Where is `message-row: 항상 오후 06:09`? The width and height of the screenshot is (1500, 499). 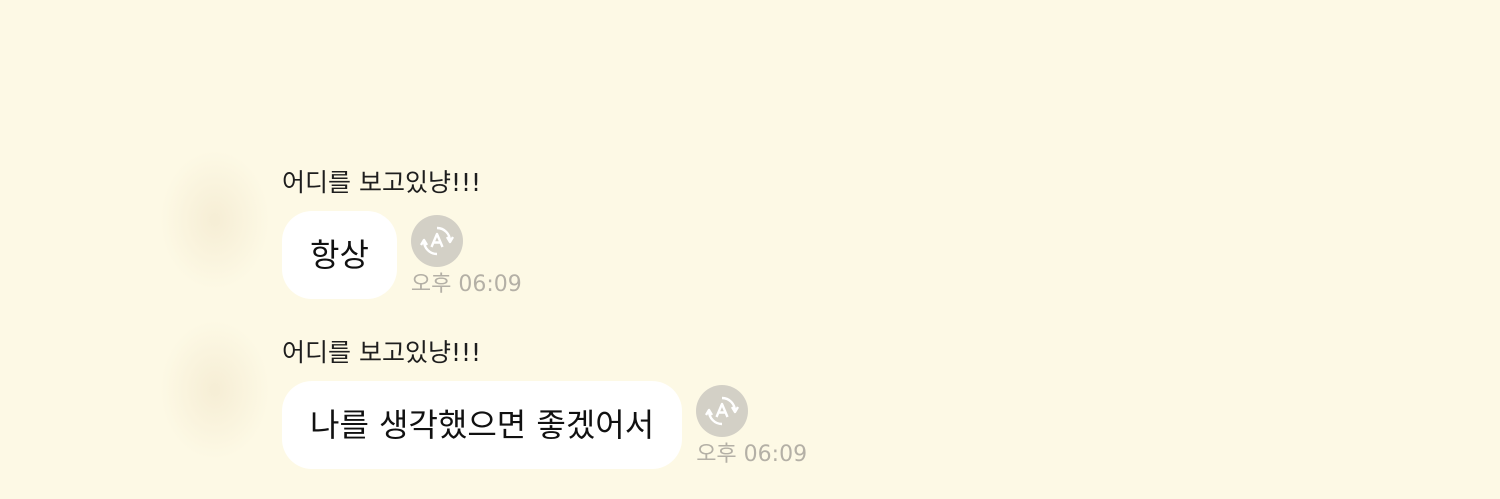
message-row: 항상 오후 06:09 is located at coordinates (402, 255).